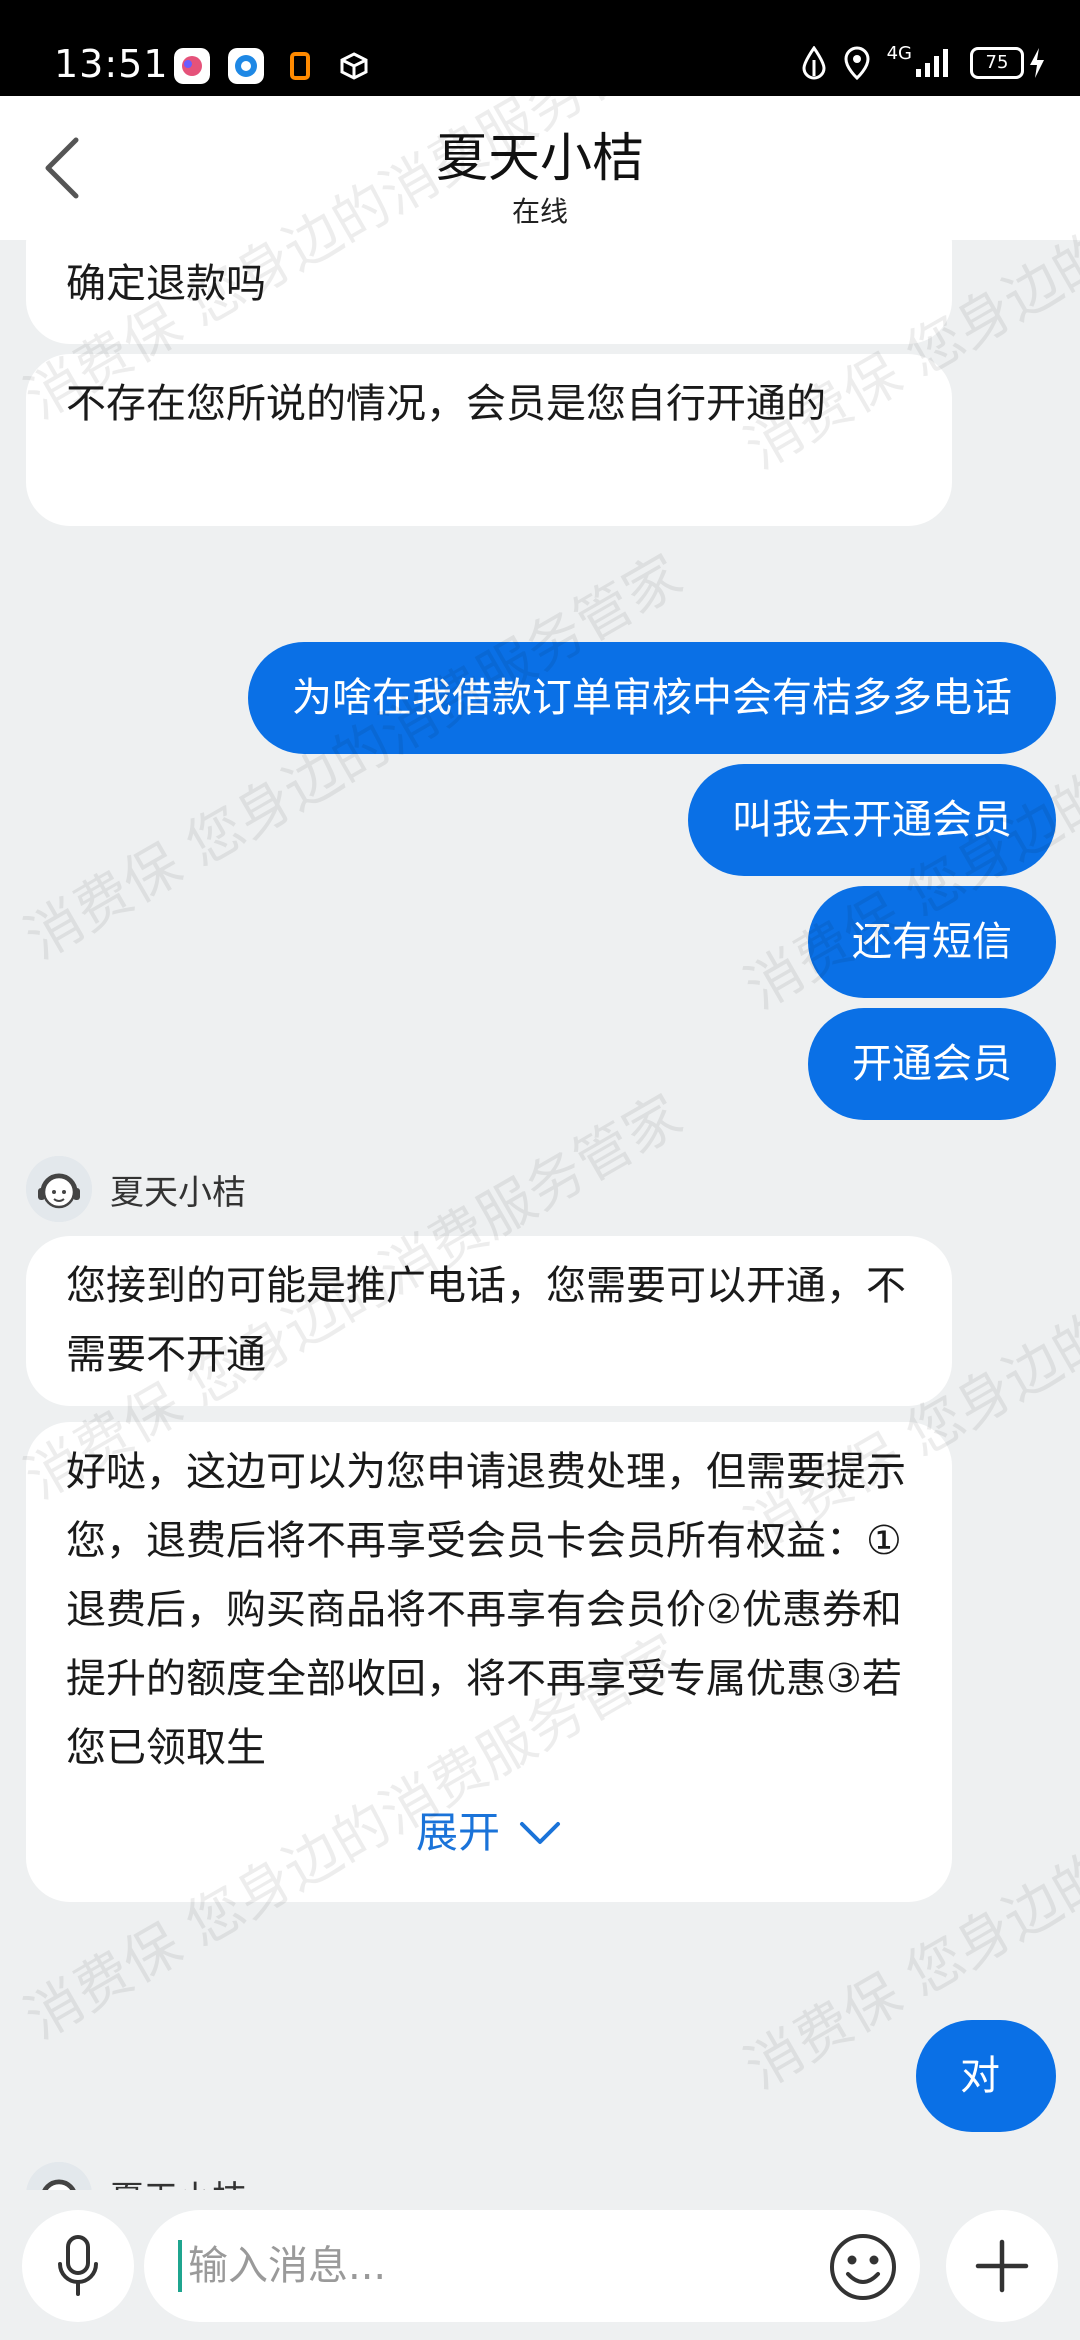 The height and width of the screenshot is (2340, 1080). Describe the element at coordinates (446, 404) in the screenshot. I see `message-text: 不存在您所说的情况，会员是您自行开通的` at that location.